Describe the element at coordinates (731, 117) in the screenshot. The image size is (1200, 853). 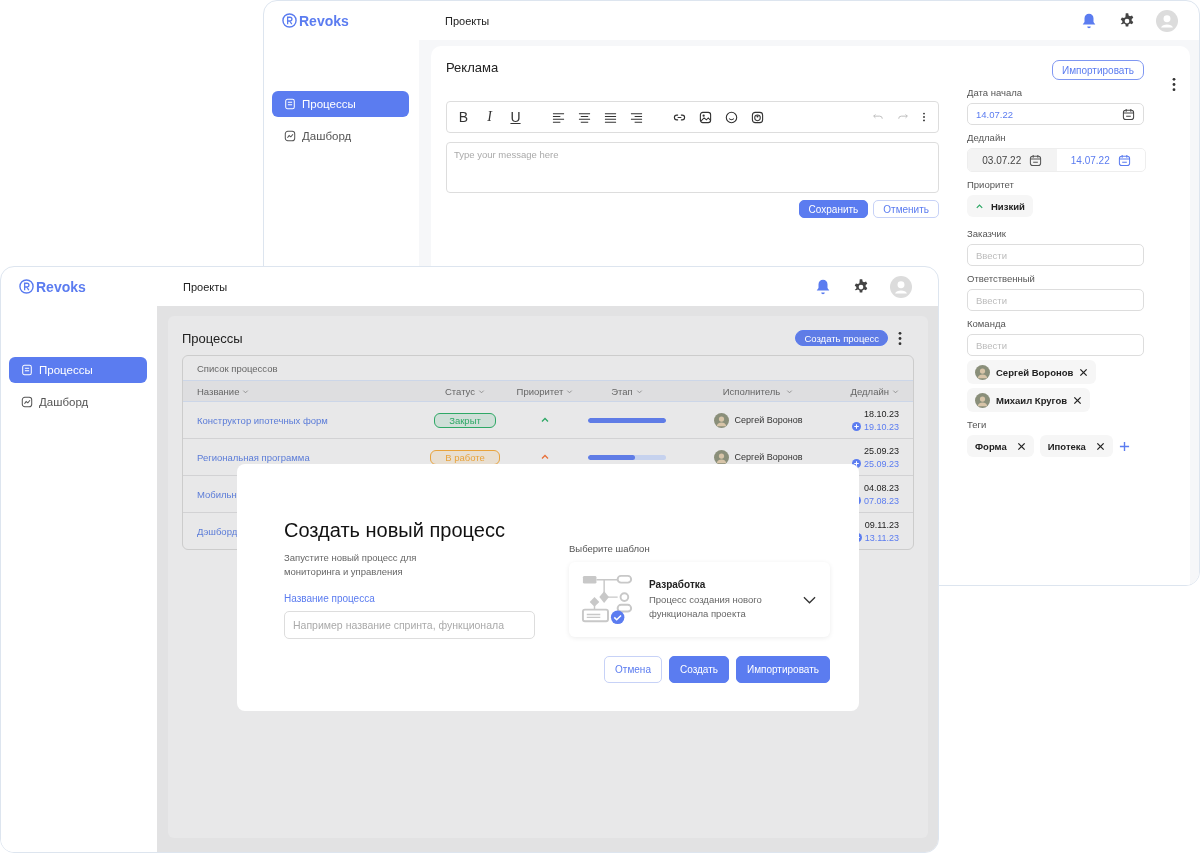
I see `emoji-icon` at that location.